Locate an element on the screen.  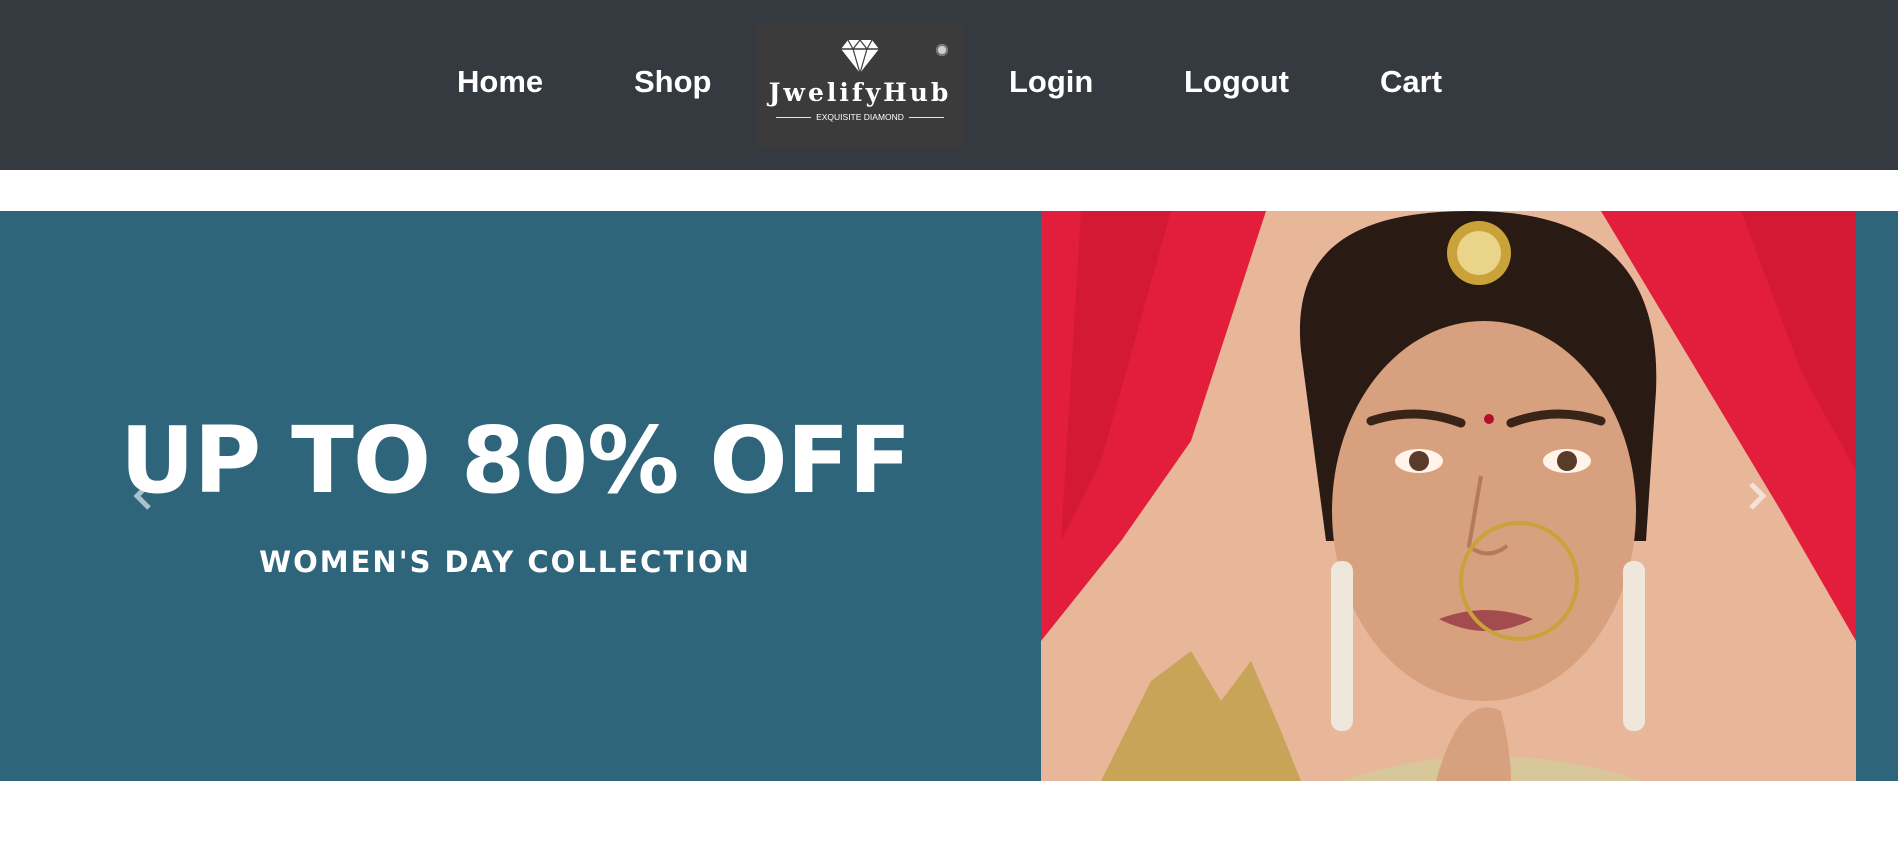
chevron-left-icon is located at coordinates (142, 496).